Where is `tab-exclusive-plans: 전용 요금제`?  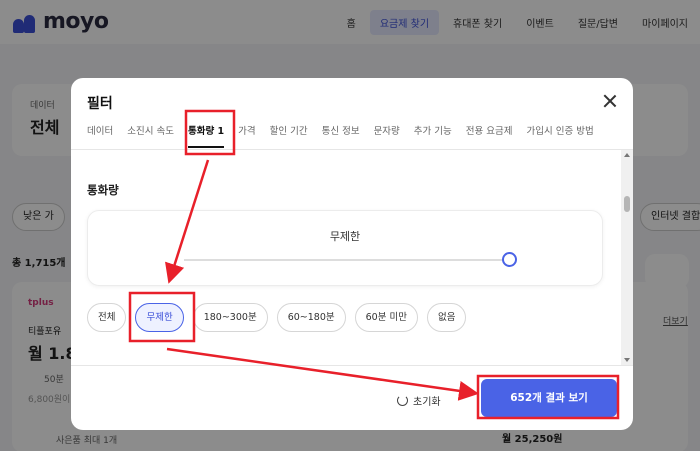 tab-exclusive-plans: 전용 요금제 is located at coordinates (489, 136).